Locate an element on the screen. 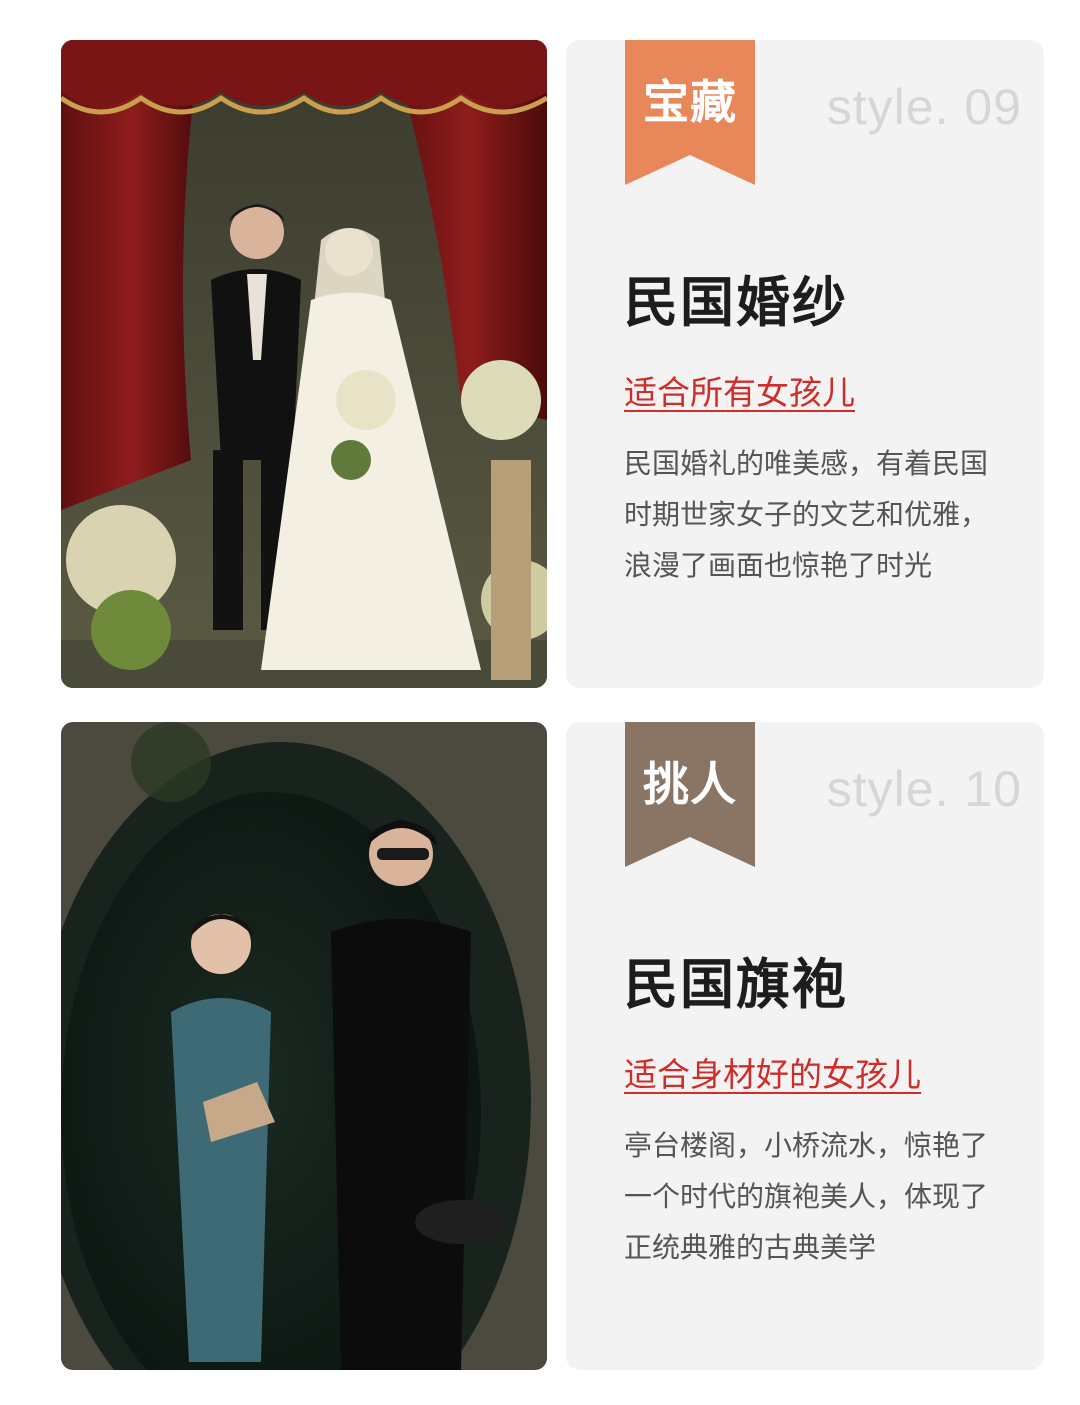  tag-ribbon: 挑人 is located at coordinates (690, 794).